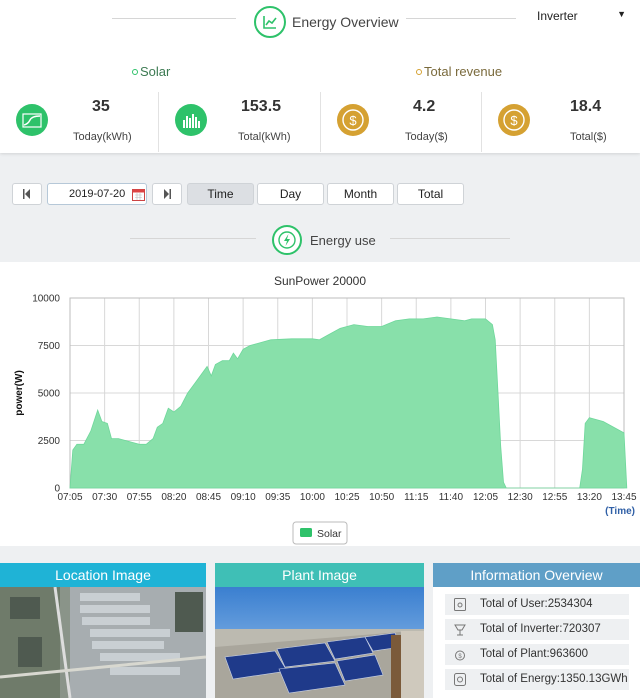 The height and width of the screenshot is (698, 640). I want to click on solar-total-value: 153.5, so click(261, 106).